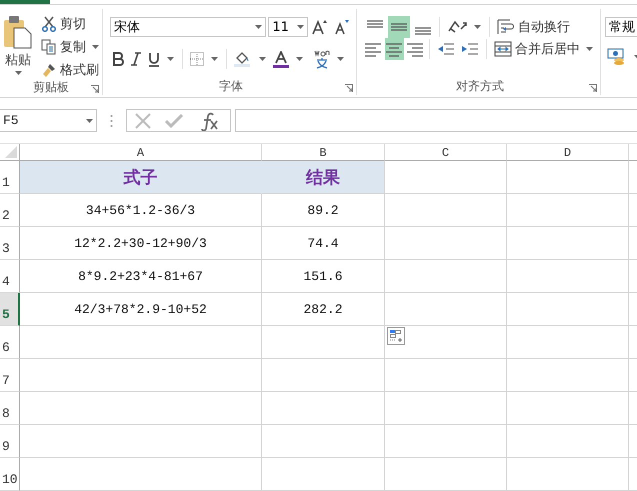 Image resolution: width=637 pixels, height=491 pixels. Describe the element at coordinates (503, 49) in the screenshot. I see `merge-cells-icon` at that location.